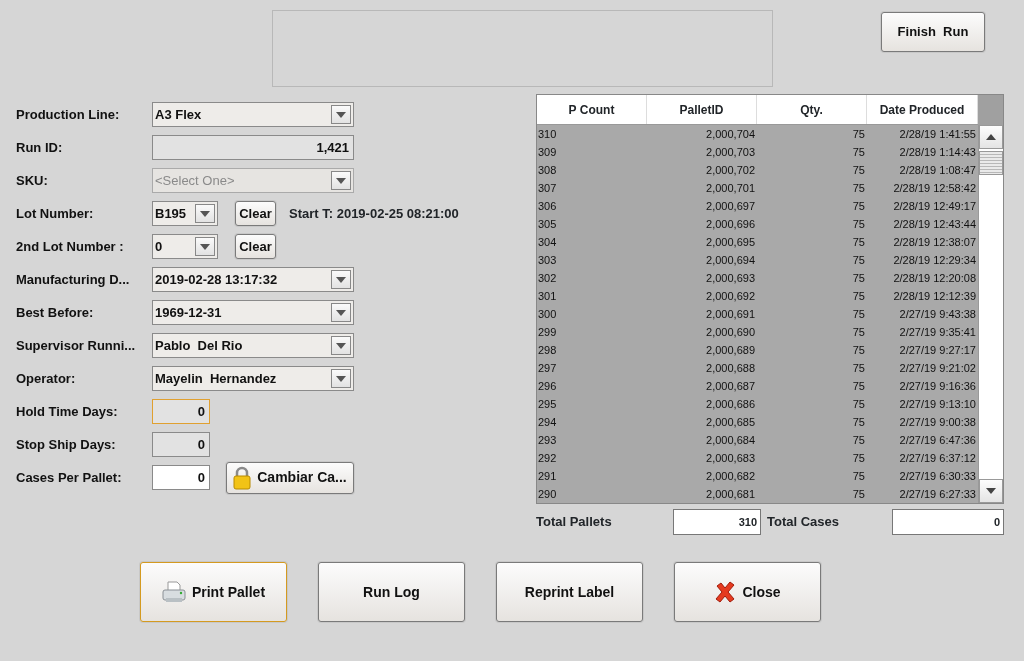 The height and width of the screenshot is (661, 1024). I want to click on table-cell-text: 301, so click(547, 296).